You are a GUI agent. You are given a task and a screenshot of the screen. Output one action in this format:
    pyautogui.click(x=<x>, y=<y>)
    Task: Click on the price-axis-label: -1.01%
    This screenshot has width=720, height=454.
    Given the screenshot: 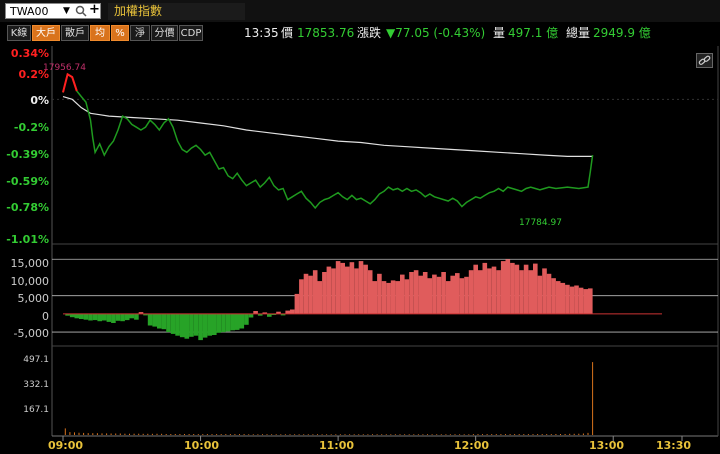 What is the action you would take?
    pyautogui.click(x=27, y=239)
    